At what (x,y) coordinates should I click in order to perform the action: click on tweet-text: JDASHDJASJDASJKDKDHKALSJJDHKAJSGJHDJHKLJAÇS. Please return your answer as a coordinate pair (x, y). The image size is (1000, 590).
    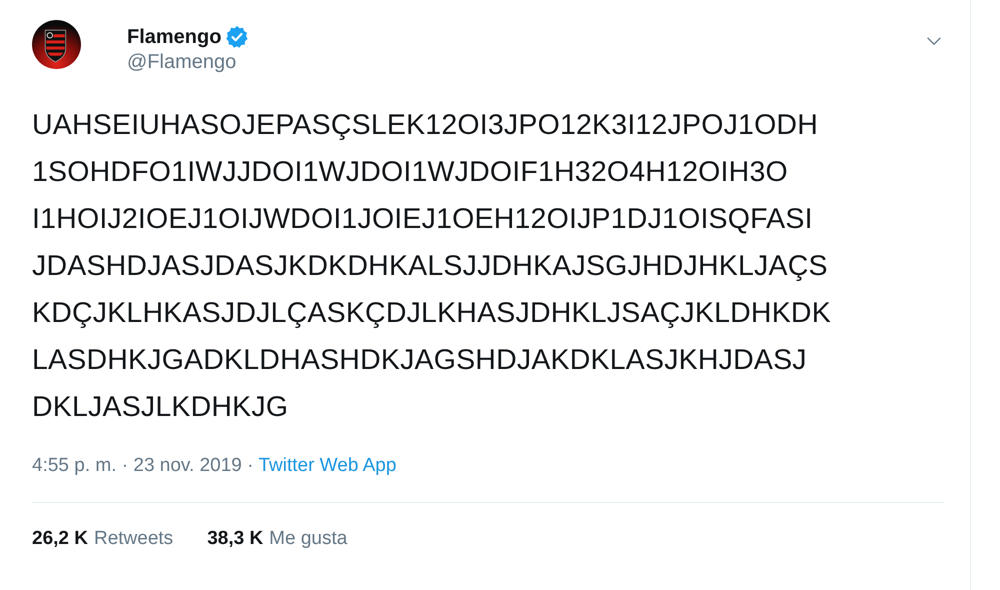
    Looking at the image, I should click on (430, 266).